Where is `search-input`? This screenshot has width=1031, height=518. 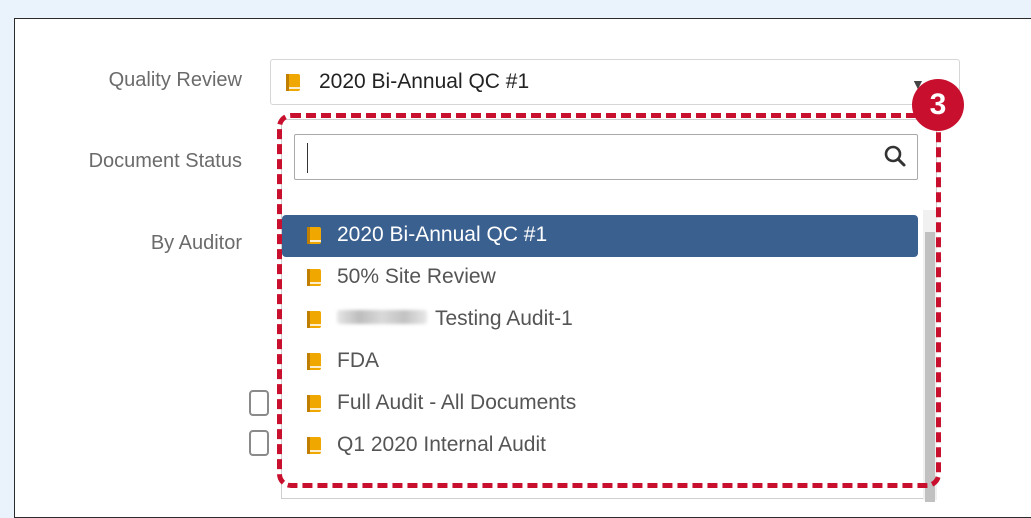
search-input is located at coordinates (583, 157).